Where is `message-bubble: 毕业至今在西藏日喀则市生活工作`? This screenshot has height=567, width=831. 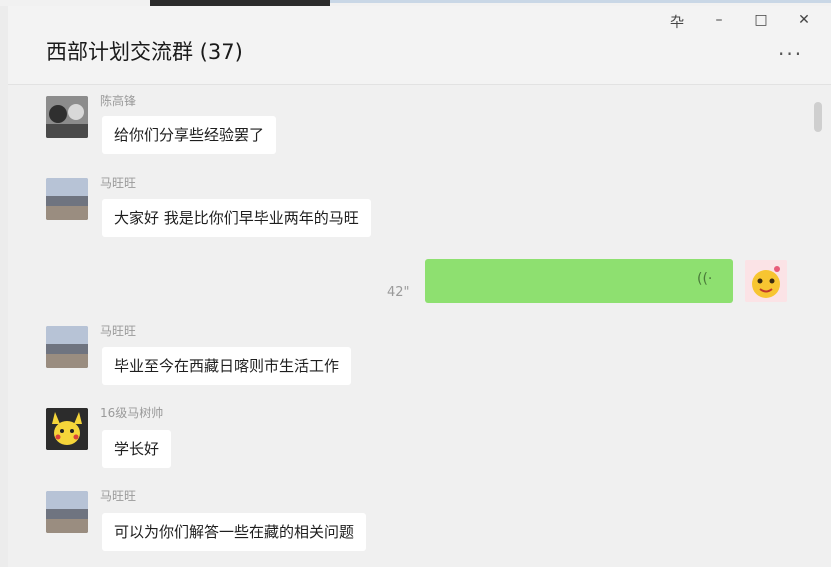
message-bubble: 毕业至今在西藏日喀则市生活工作 is located at coordinates (227, 366).